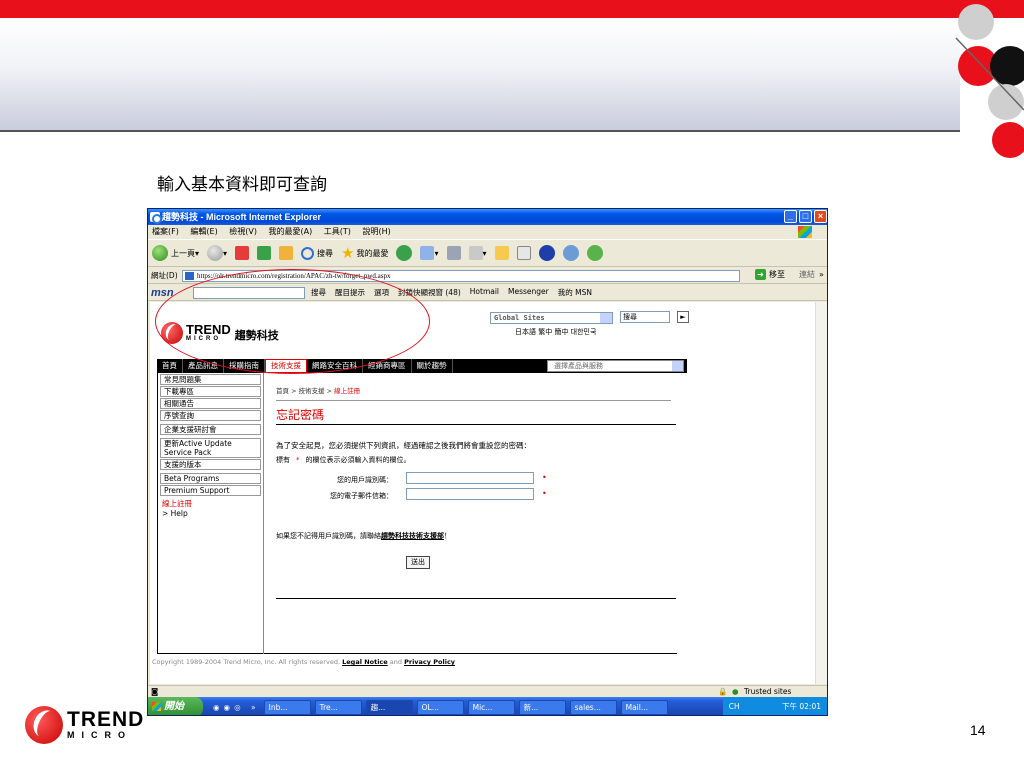  Describe the element at coordinates (480, 131) in the screenshot. I see `slide-header-rule` at that location.